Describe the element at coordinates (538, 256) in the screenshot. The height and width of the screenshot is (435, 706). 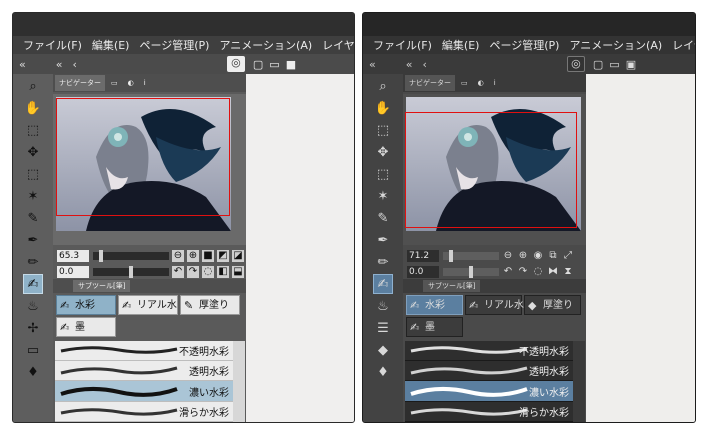
I see `actual-size-icon: ◉` at that location.